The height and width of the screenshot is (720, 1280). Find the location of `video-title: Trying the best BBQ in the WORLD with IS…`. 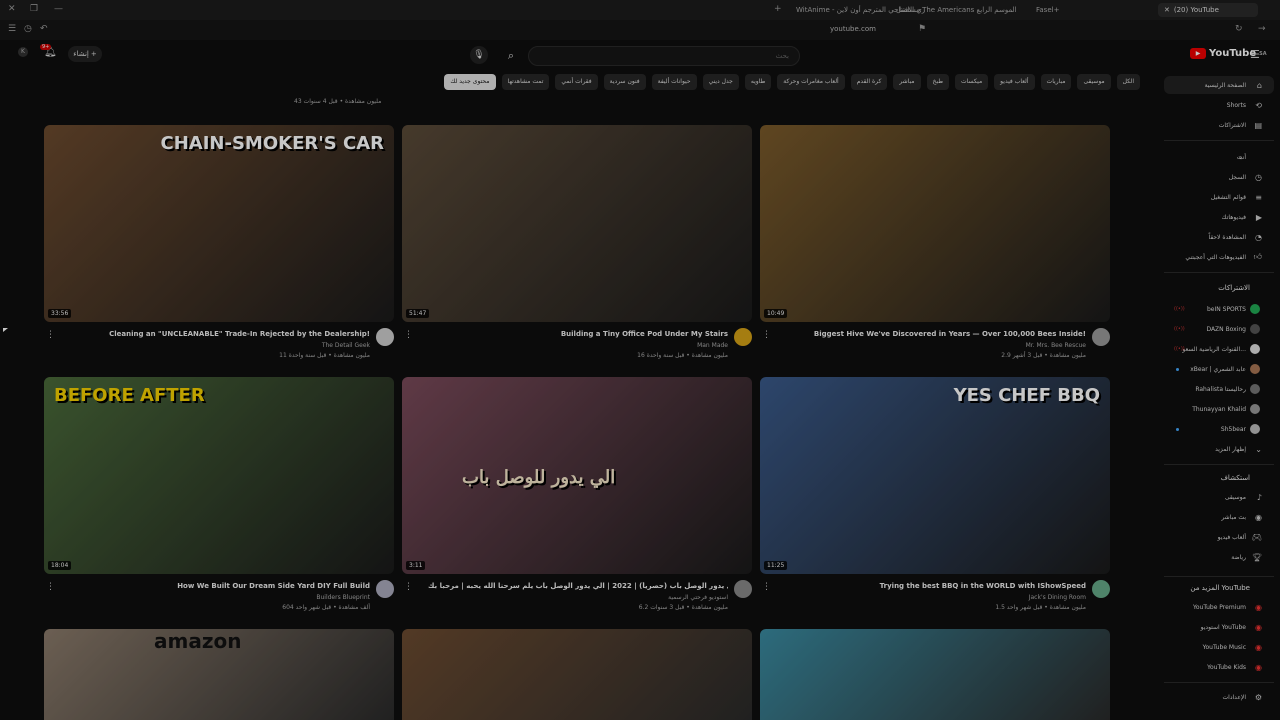

video-title: Trying the best BBQ in the WORLD with IS… is located at coordinates (936, 586).